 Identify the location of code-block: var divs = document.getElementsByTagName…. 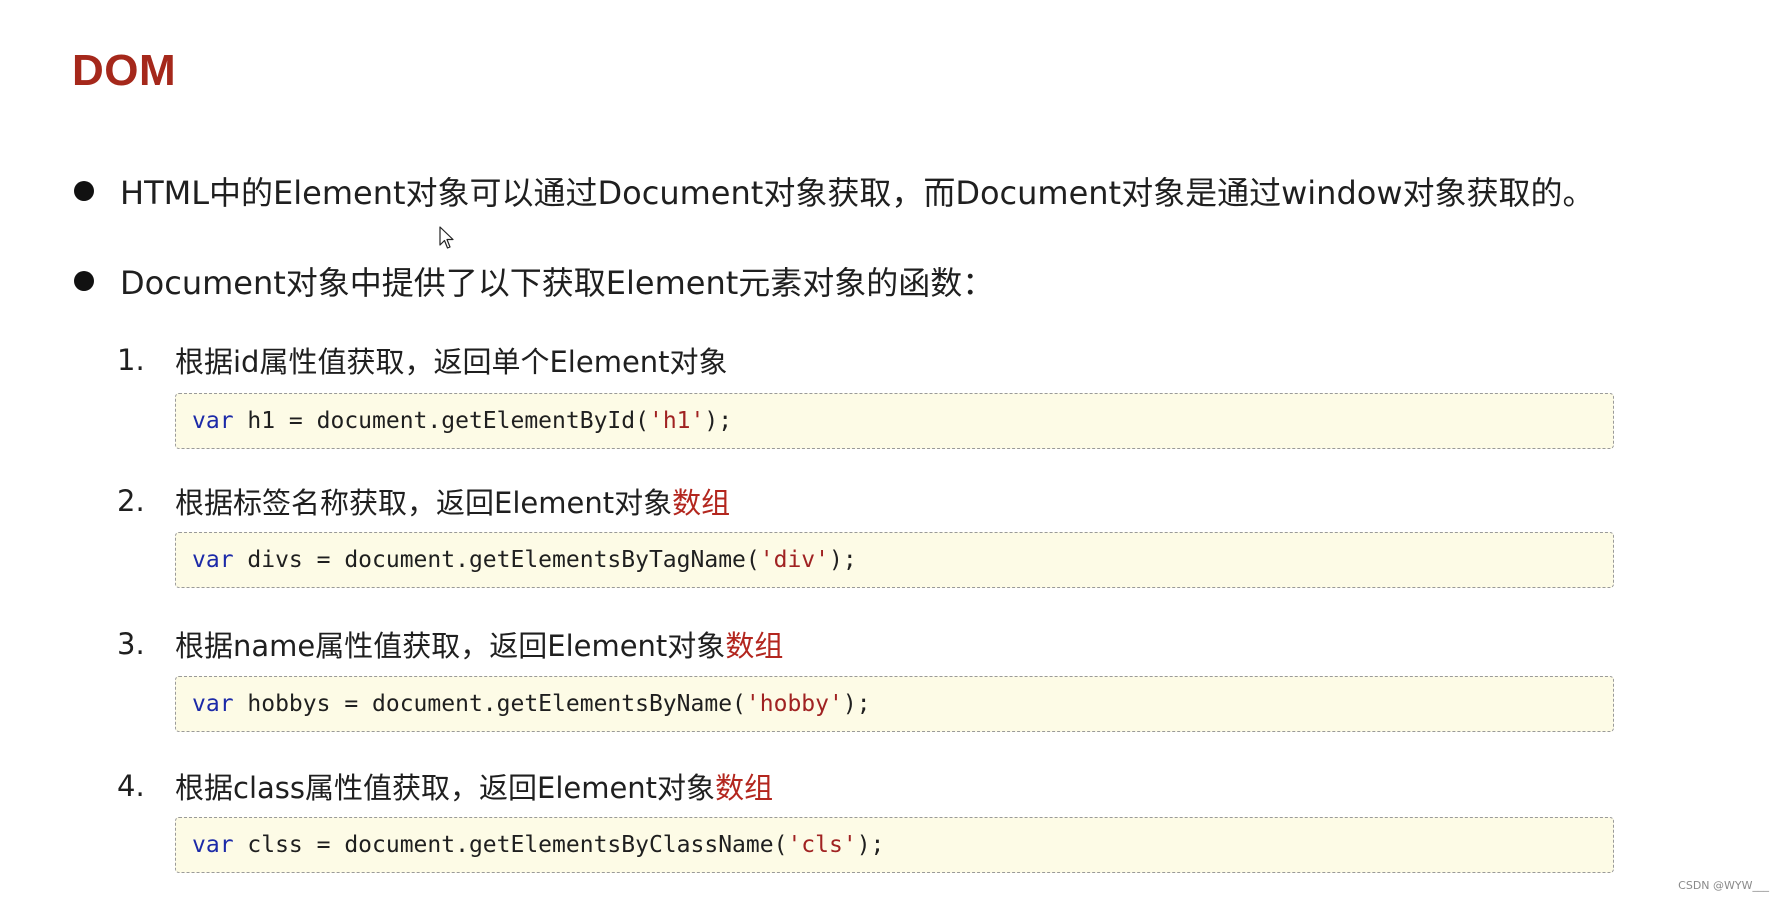
(894, 560).